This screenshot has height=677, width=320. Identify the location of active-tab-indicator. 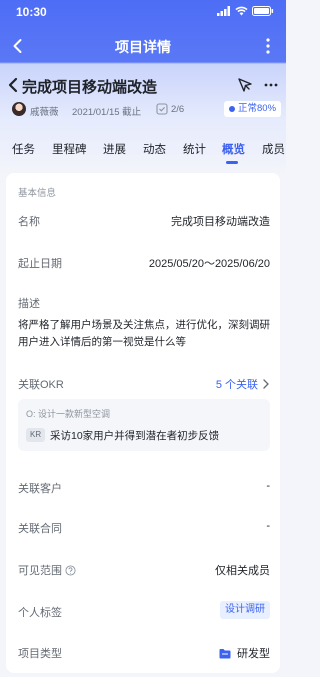
(232, 162).